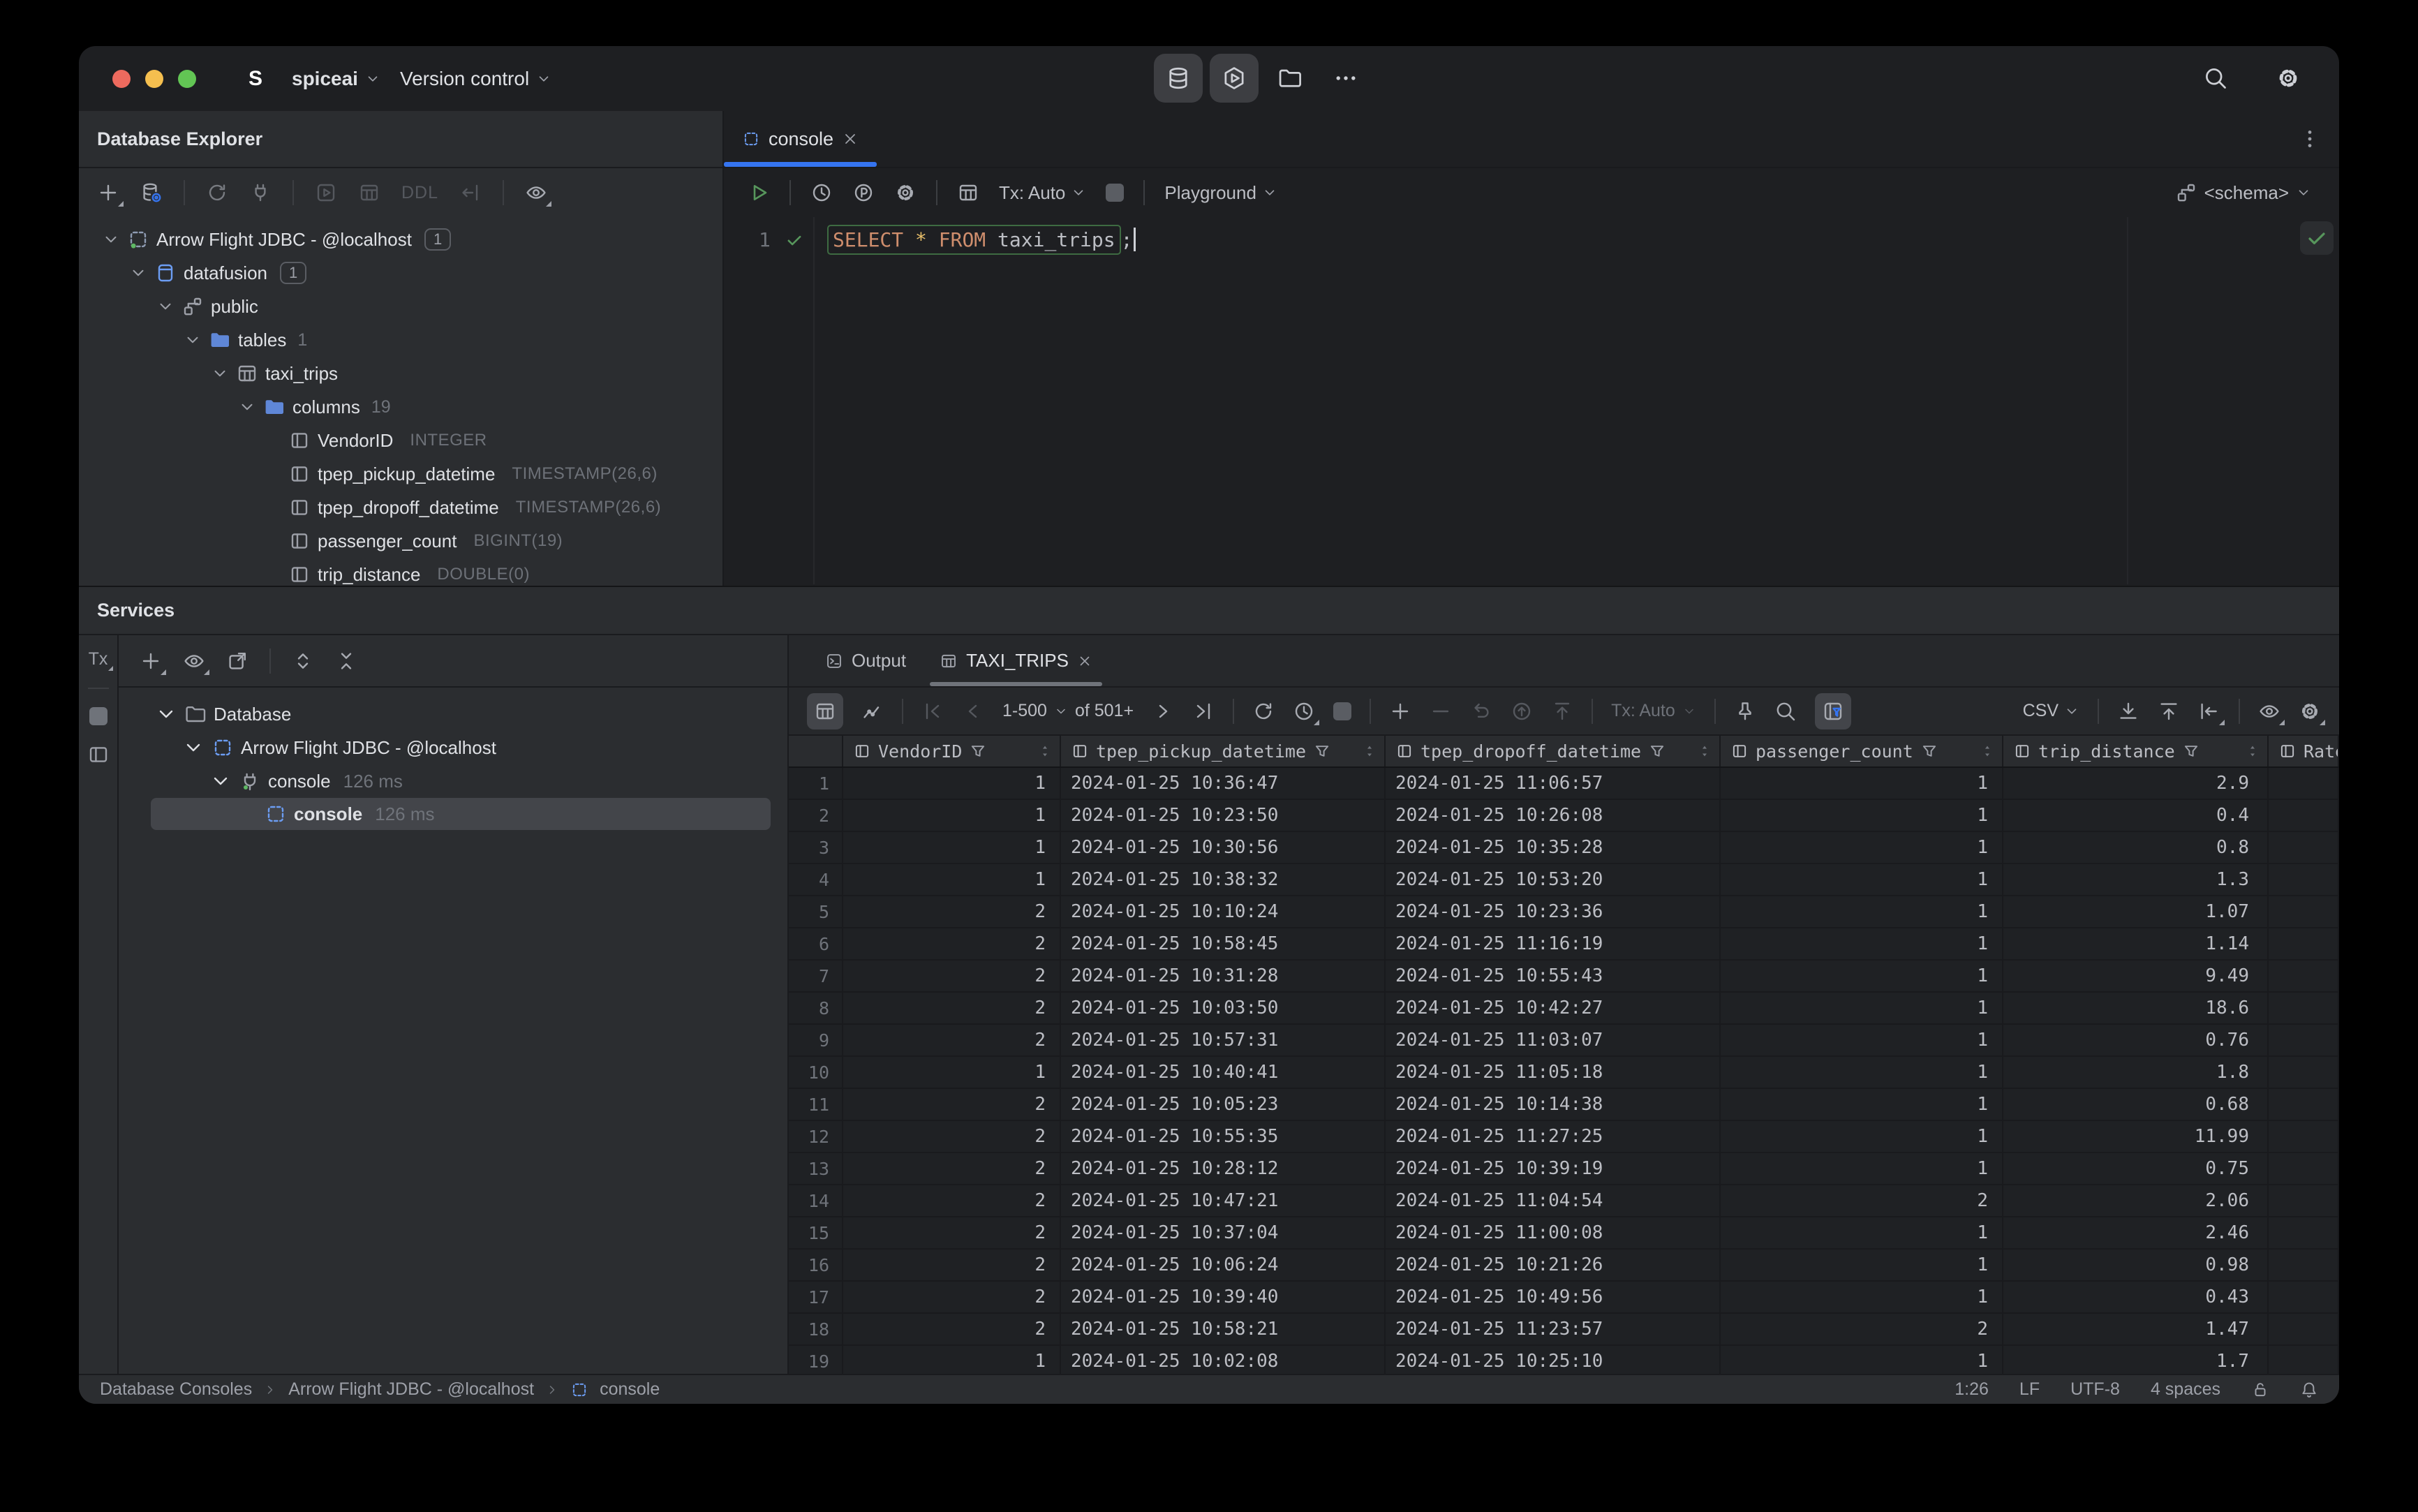 Image resolution: width=2418 pixels, height=1512 pixels. What do you see at coordinates (176, 1389) in the screenshot?
I see `breadcrumb-item: Database Consoles` at bounding box center [176, 1389].